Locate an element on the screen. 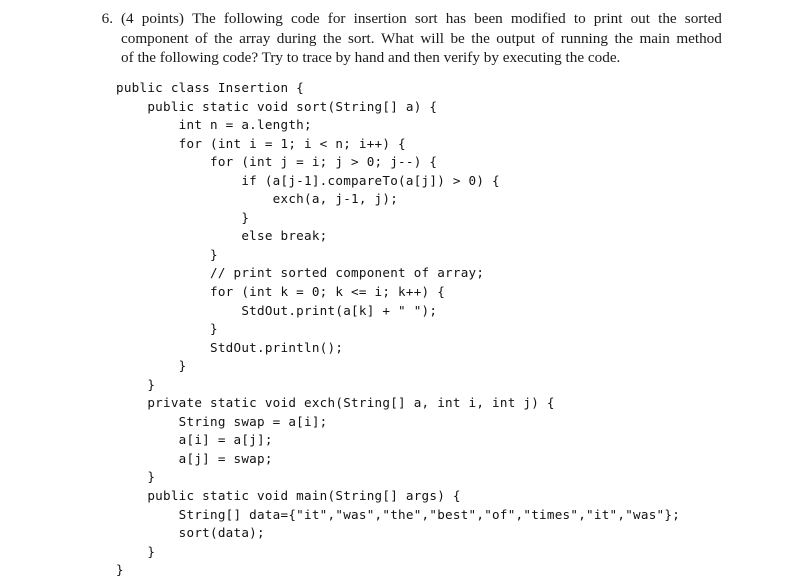  code-line: for (int j = i; j > 0; j--) { is located at coordinates (277, 162).